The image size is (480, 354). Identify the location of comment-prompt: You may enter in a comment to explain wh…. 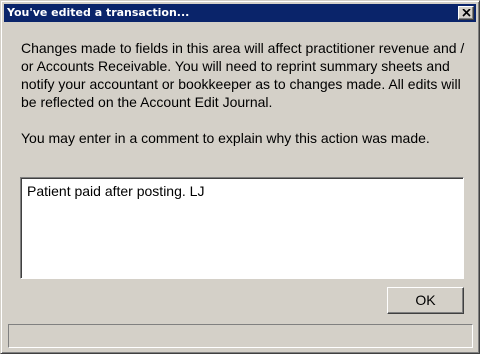
(225, 138).